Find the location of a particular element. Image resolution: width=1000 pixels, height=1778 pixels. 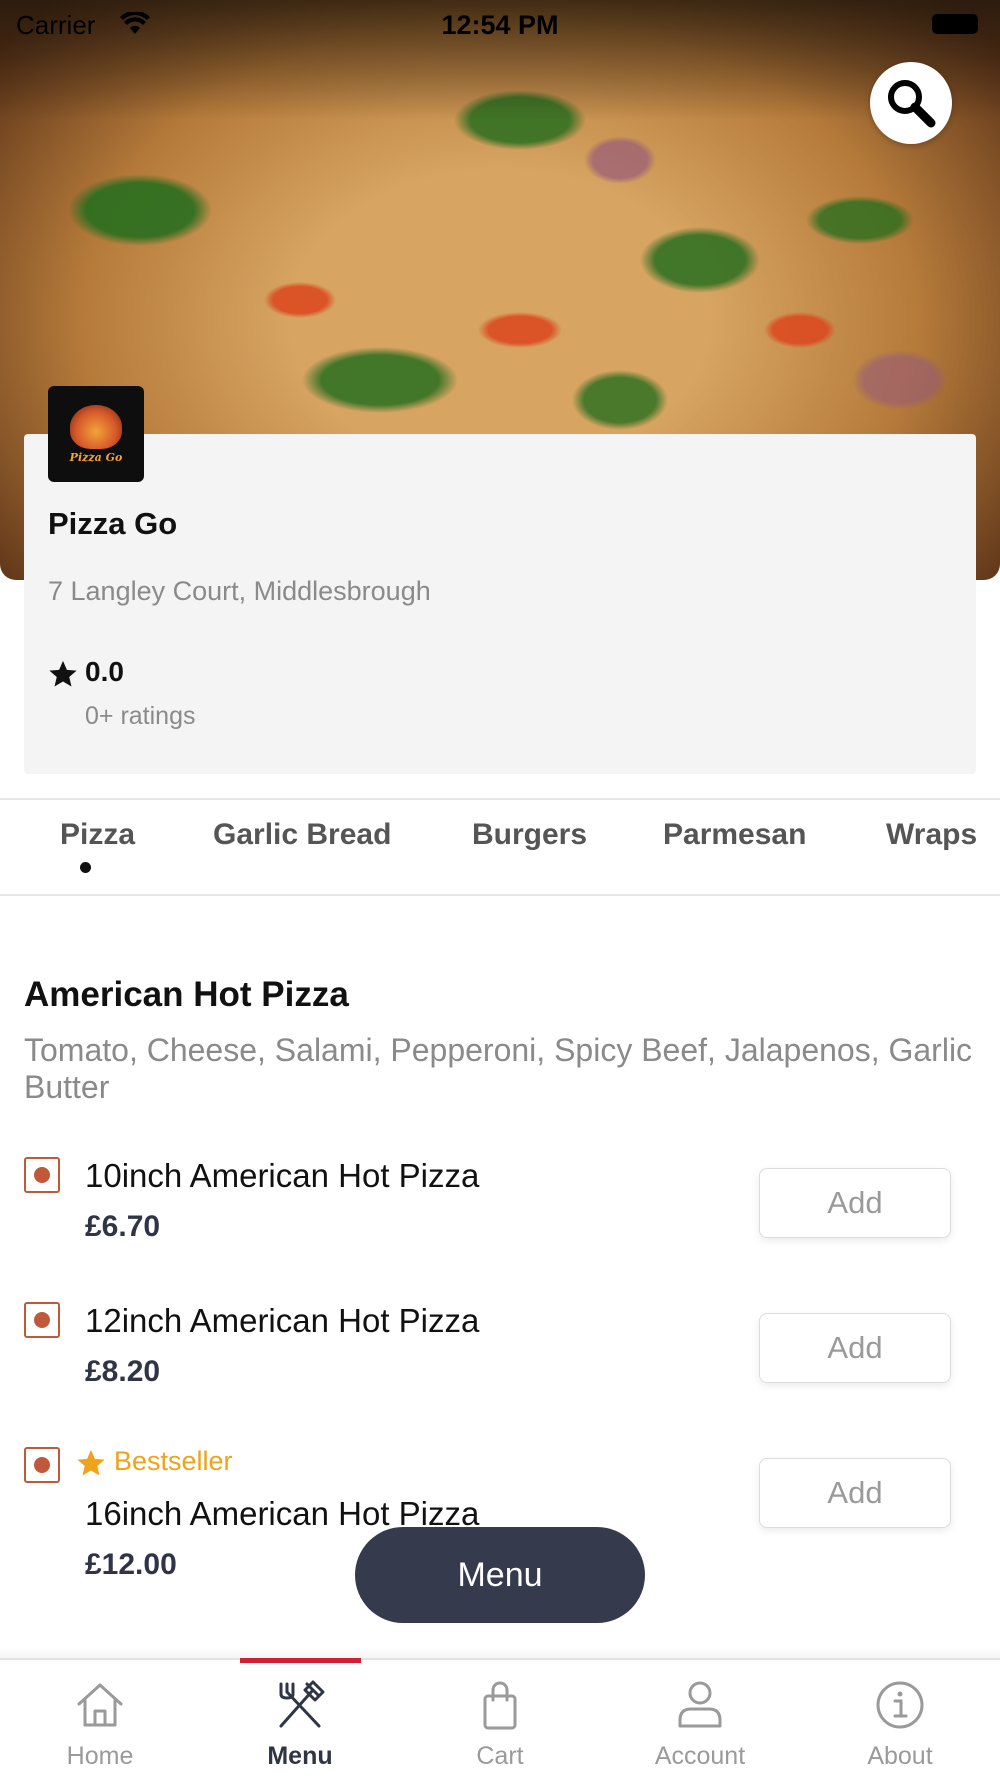

nav-label: About is located at coordinates (900, 1756).